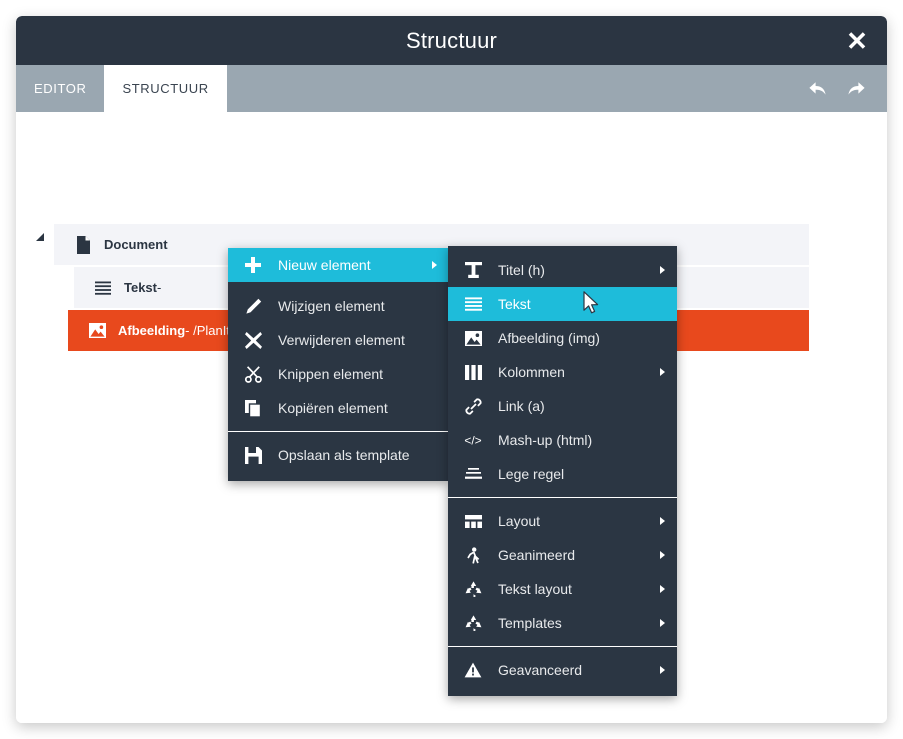 Image resolution: width=903 pixels, height=739 pixels. I want to click on menu-item-nieuw-element: Nieuw element, so click(338, 265).